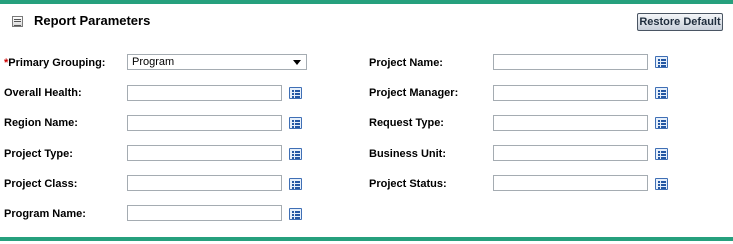  Describe the element at coordinates (408, 184) in the screenshot. I see `project-status-label: Project Status:` at that location.